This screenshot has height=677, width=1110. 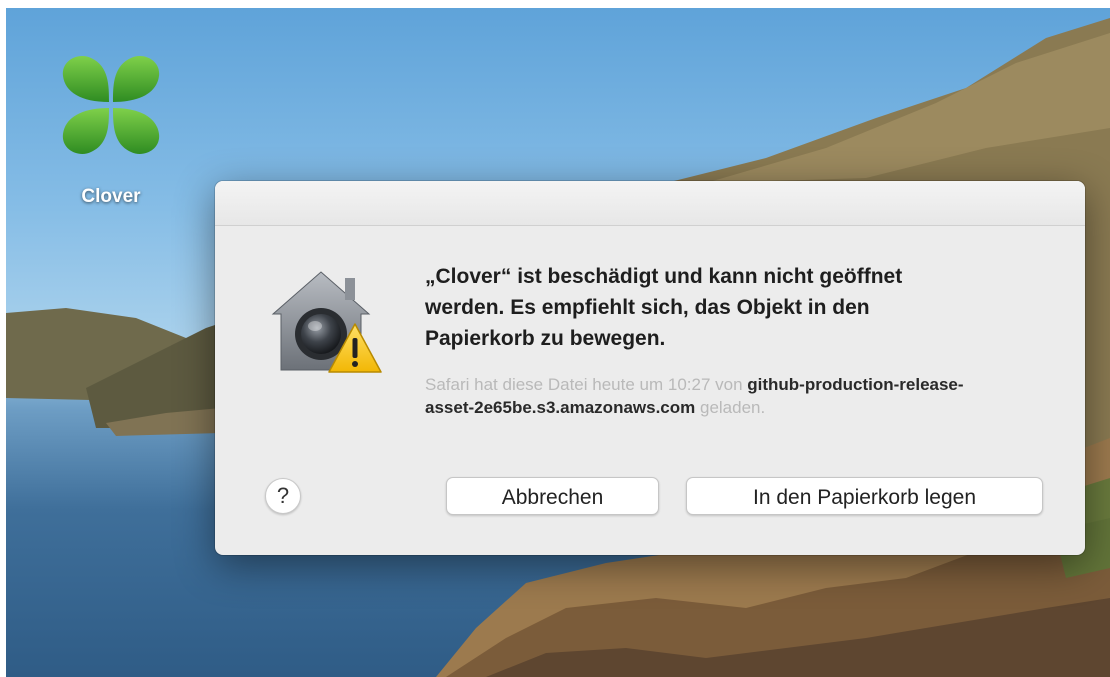 What do you see at coordinates (864, 496) in the screenshot?
I see `move-to-trash-button: In den Papierkorb legen` at bounding box center [864, 496].